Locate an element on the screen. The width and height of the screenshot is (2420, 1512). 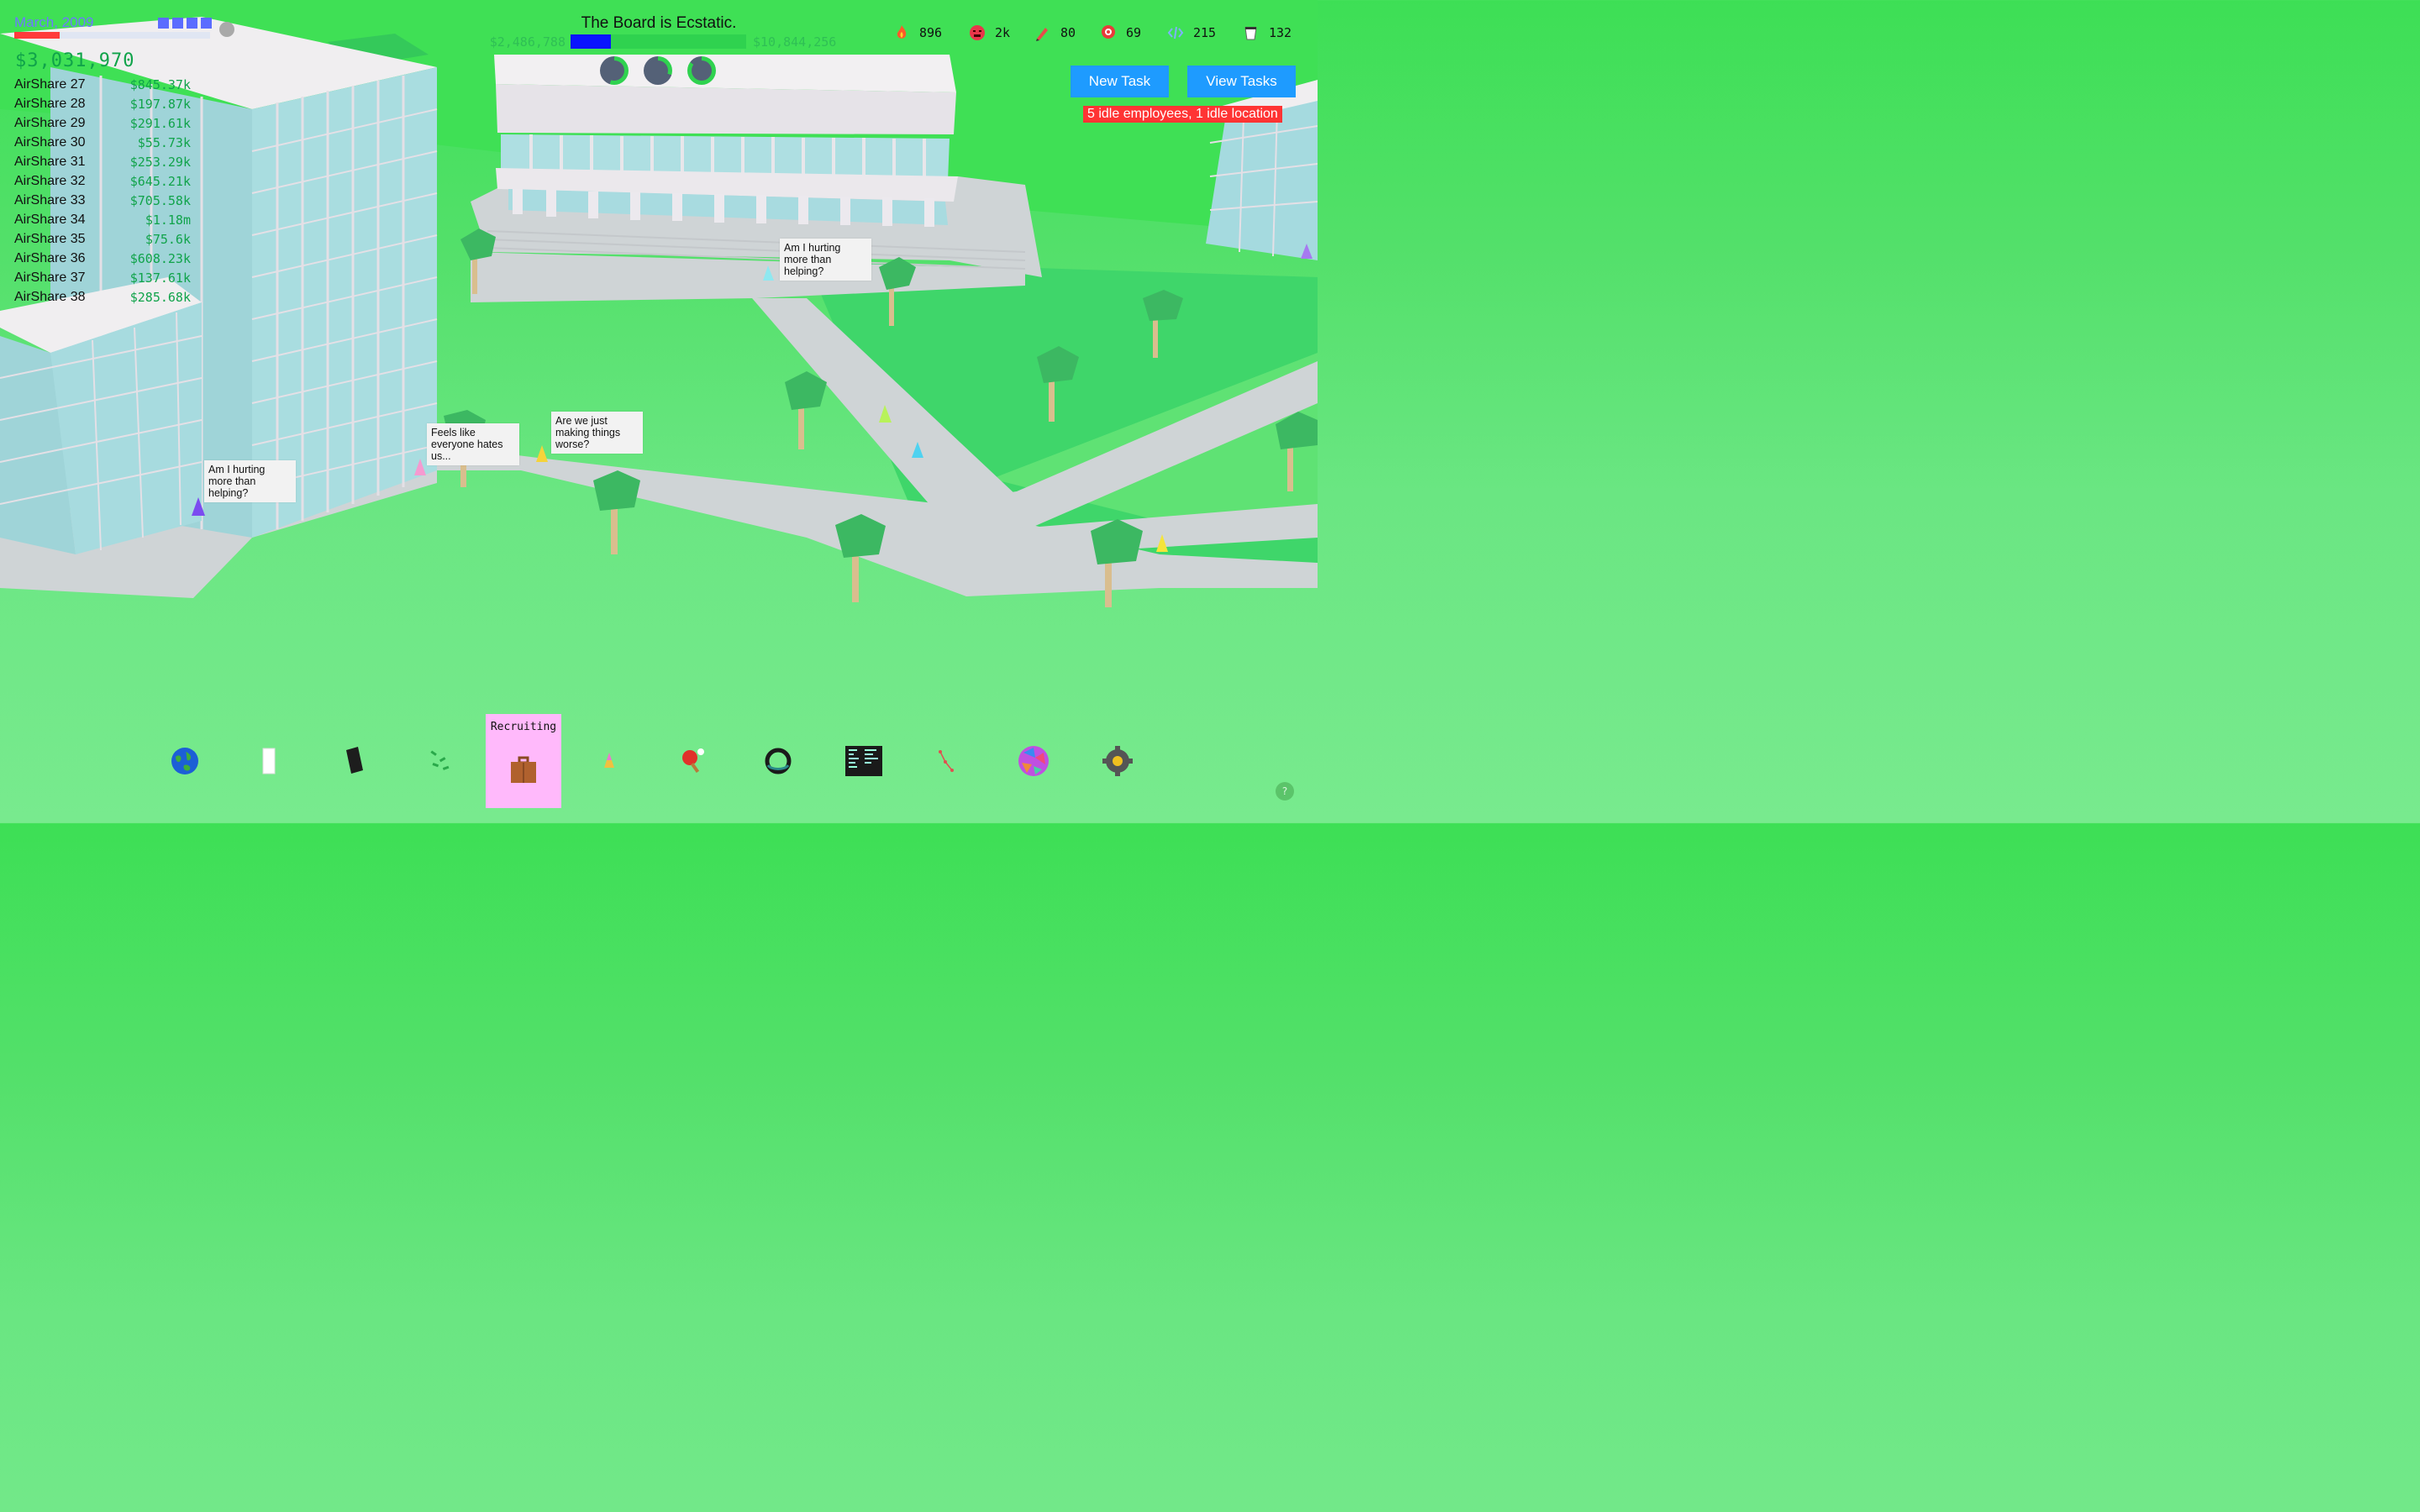
product-revenue: $291.61k is located at coordinates (160, 123).